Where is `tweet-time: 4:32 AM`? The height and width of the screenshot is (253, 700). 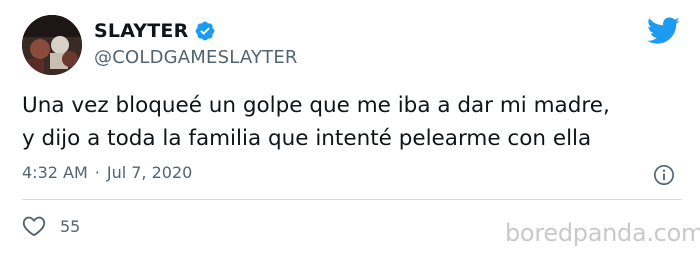 tweet-time: 4:32 AM is located at coordinates (55, 172).